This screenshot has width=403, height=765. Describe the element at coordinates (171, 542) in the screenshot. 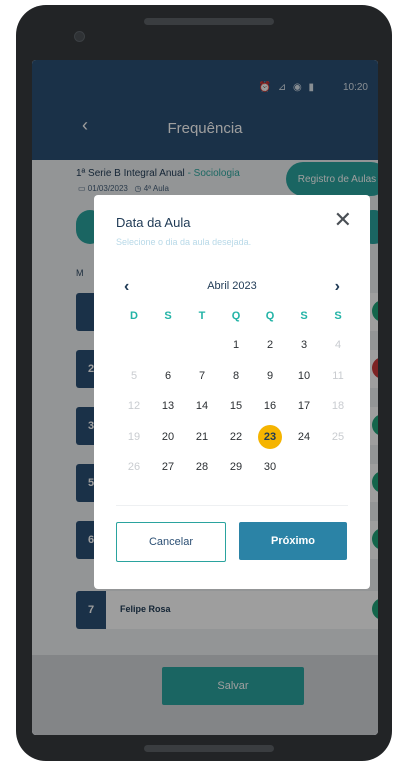

I see `cancel-button: Cancelar` at that location.